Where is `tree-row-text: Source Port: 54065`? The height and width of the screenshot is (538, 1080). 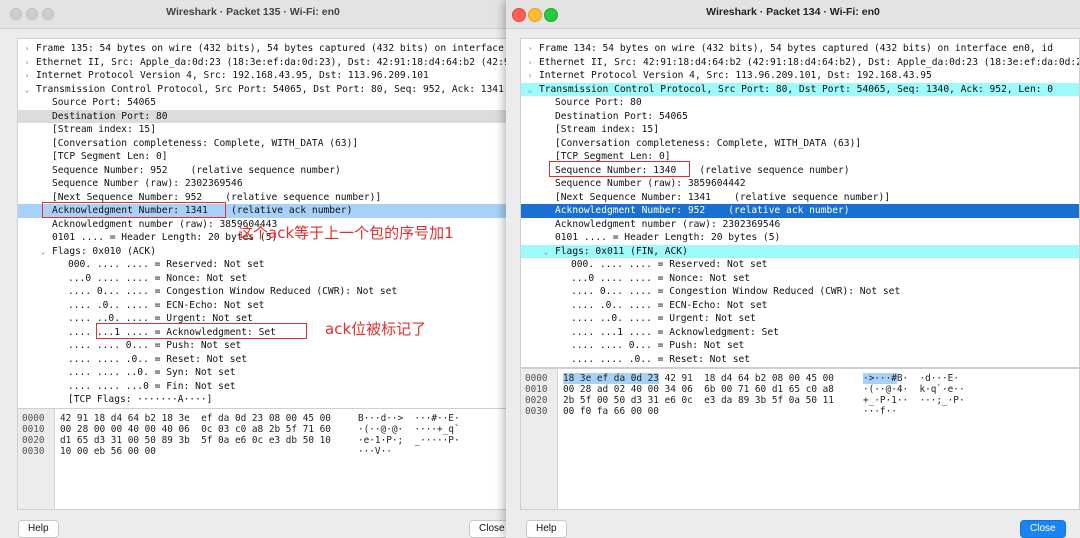 tree-row-text: Source Port: 54065 is located at coordinates (104, 102).